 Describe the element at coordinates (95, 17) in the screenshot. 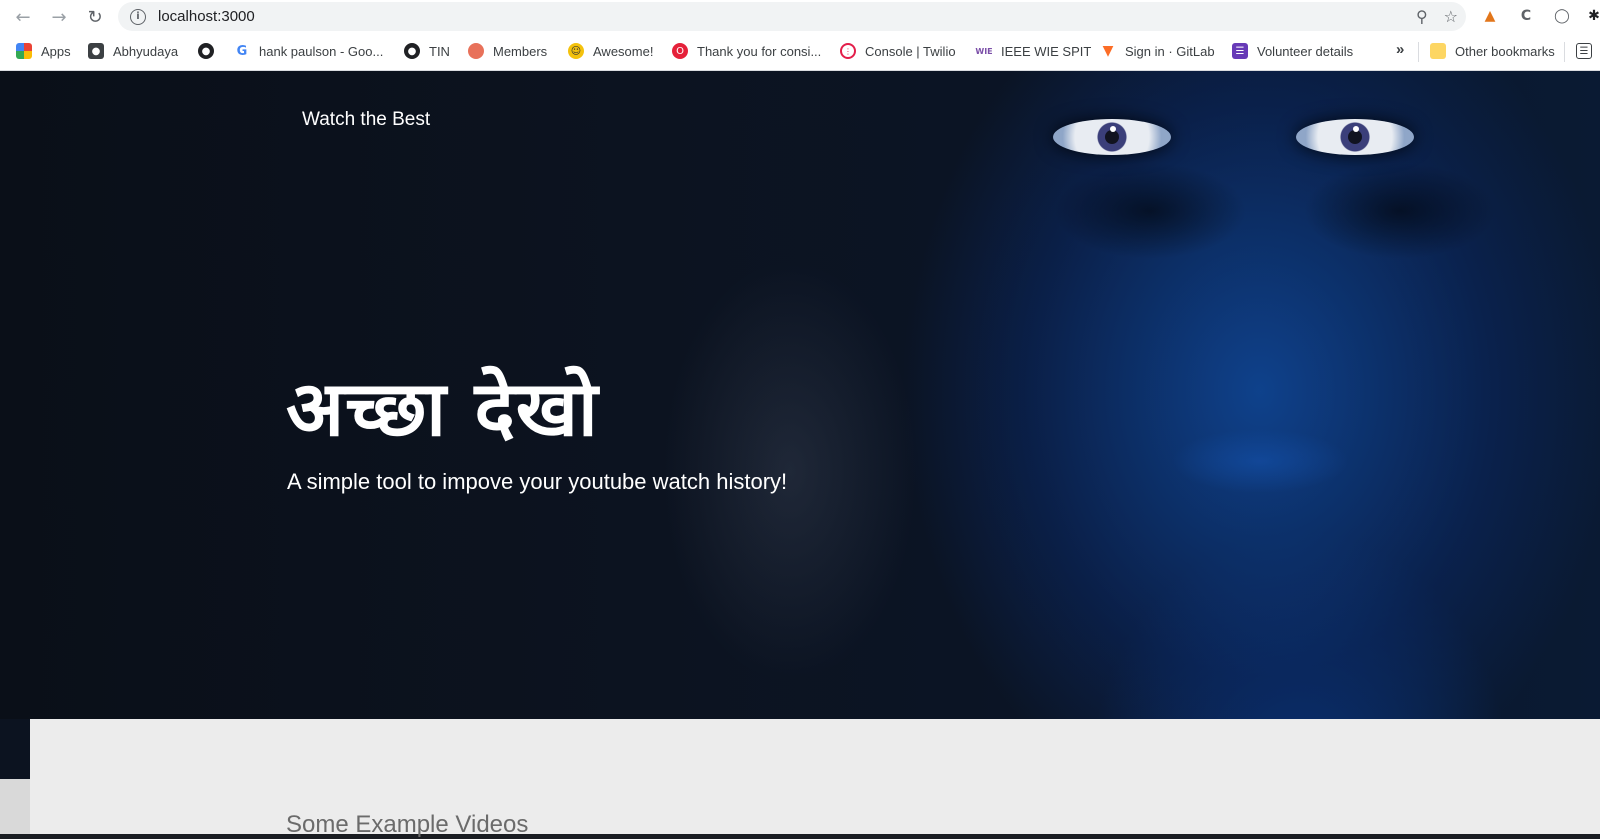

I see `reload-icon: ↻` at that location.